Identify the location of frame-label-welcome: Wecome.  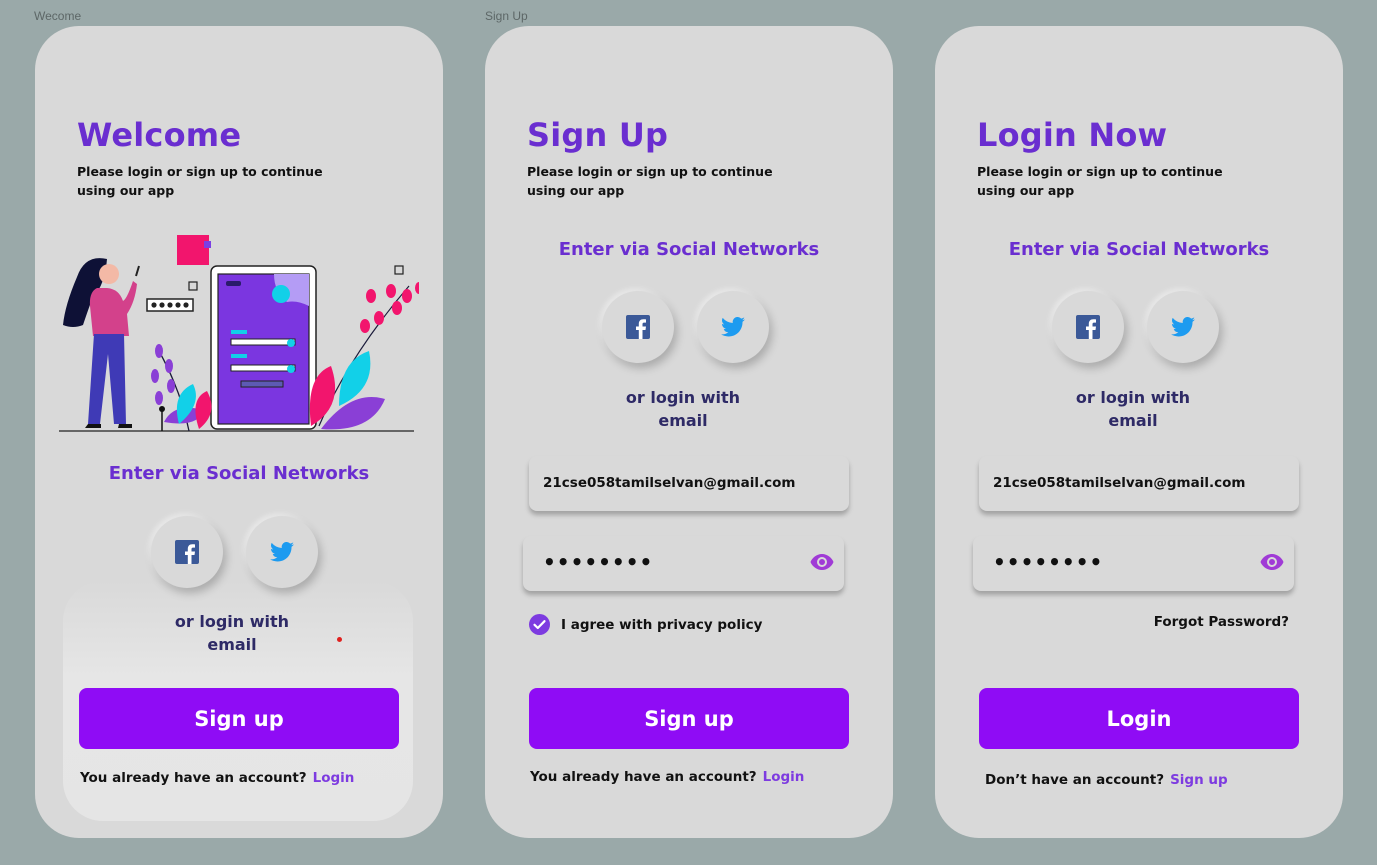
(58, 16).